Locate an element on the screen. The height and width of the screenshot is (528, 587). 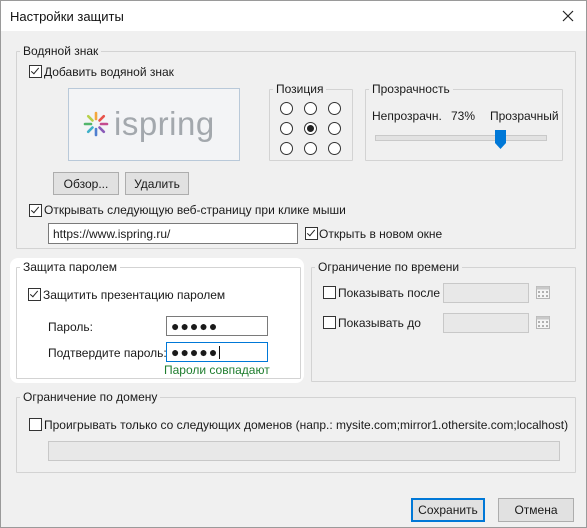
confirm-password-input: ●●●●● is located at coordinates (217, 352).